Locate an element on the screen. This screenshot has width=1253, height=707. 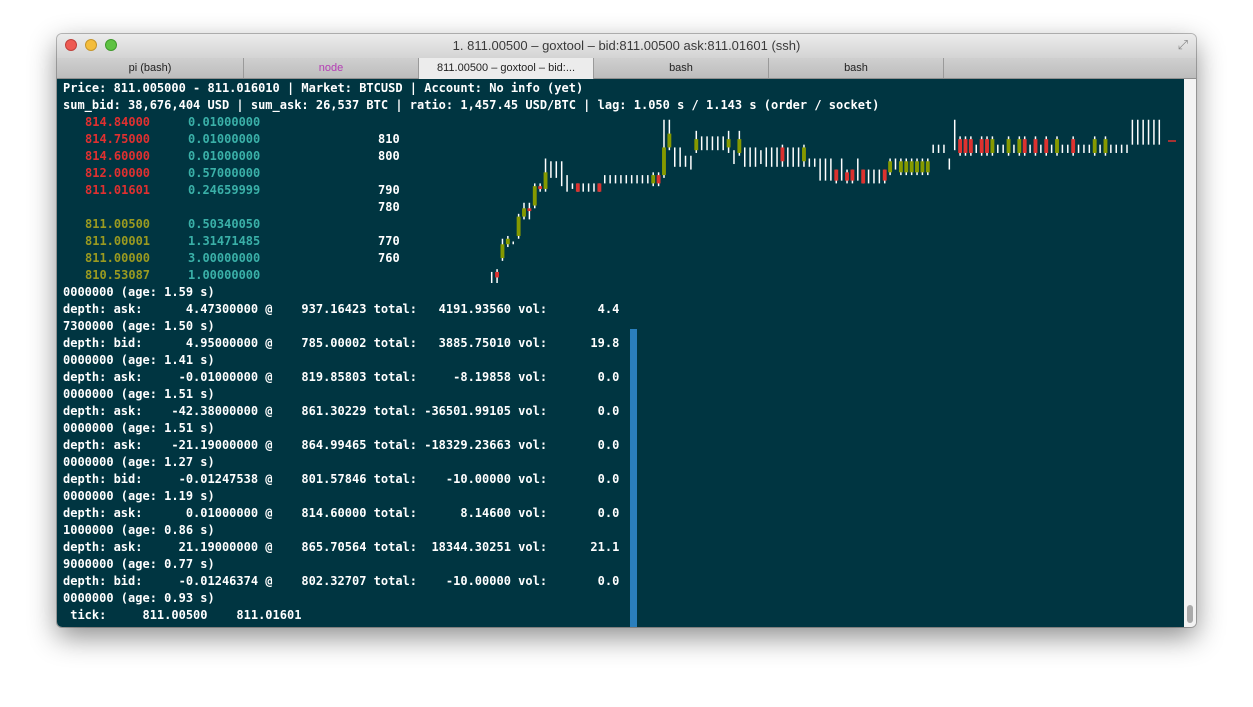
tab-bash-2: bash is located at coordinates (856, 68).